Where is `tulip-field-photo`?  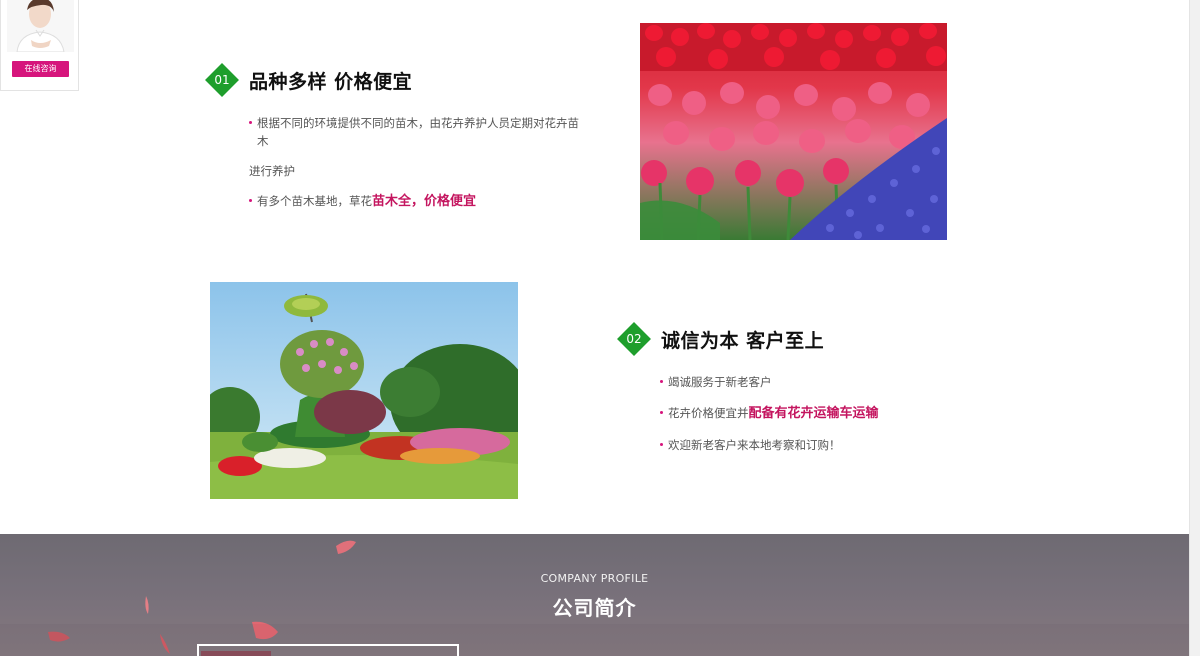 tulip-field-photo is located at coordinates (793, 131).